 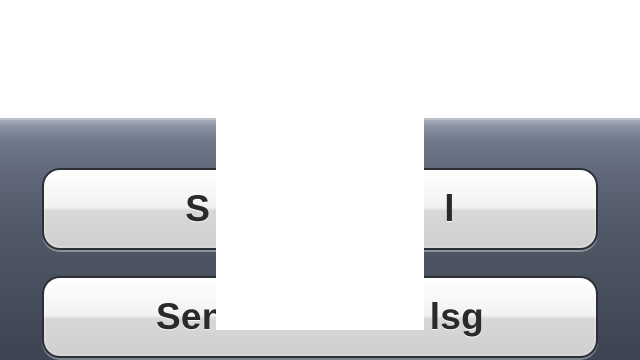 I want to click on button-label-right: l, so click(x=449, y=208).